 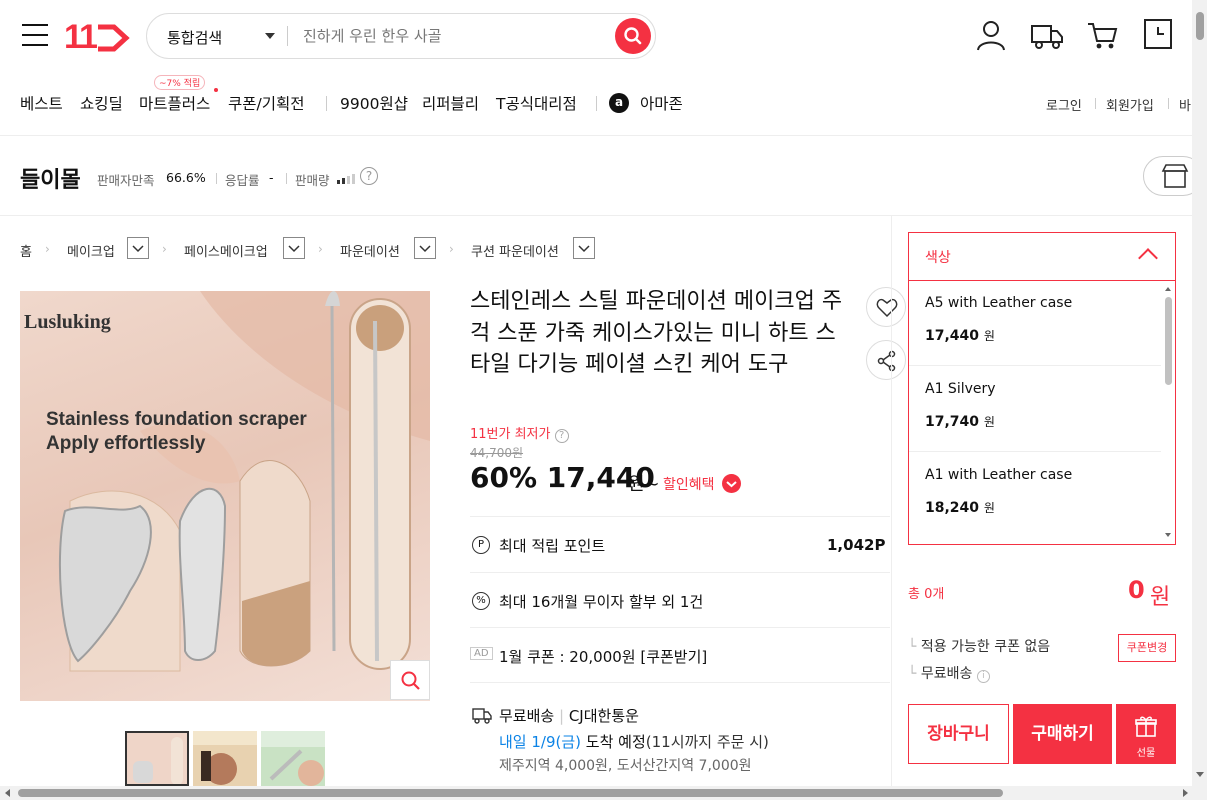 What do you see at coordinates (960, 389) in the screenshot?
I see `option-name: A1 Silvery` at bounding box center [960, 389].